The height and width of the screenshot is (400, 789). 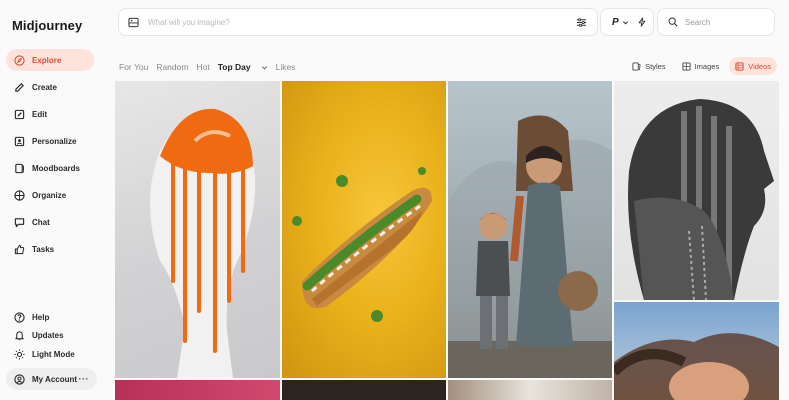 What do you see at coordinates (47, 25) in the screenshot?
I see `app-logo: Midjourney` at bounding box center [47, 25].